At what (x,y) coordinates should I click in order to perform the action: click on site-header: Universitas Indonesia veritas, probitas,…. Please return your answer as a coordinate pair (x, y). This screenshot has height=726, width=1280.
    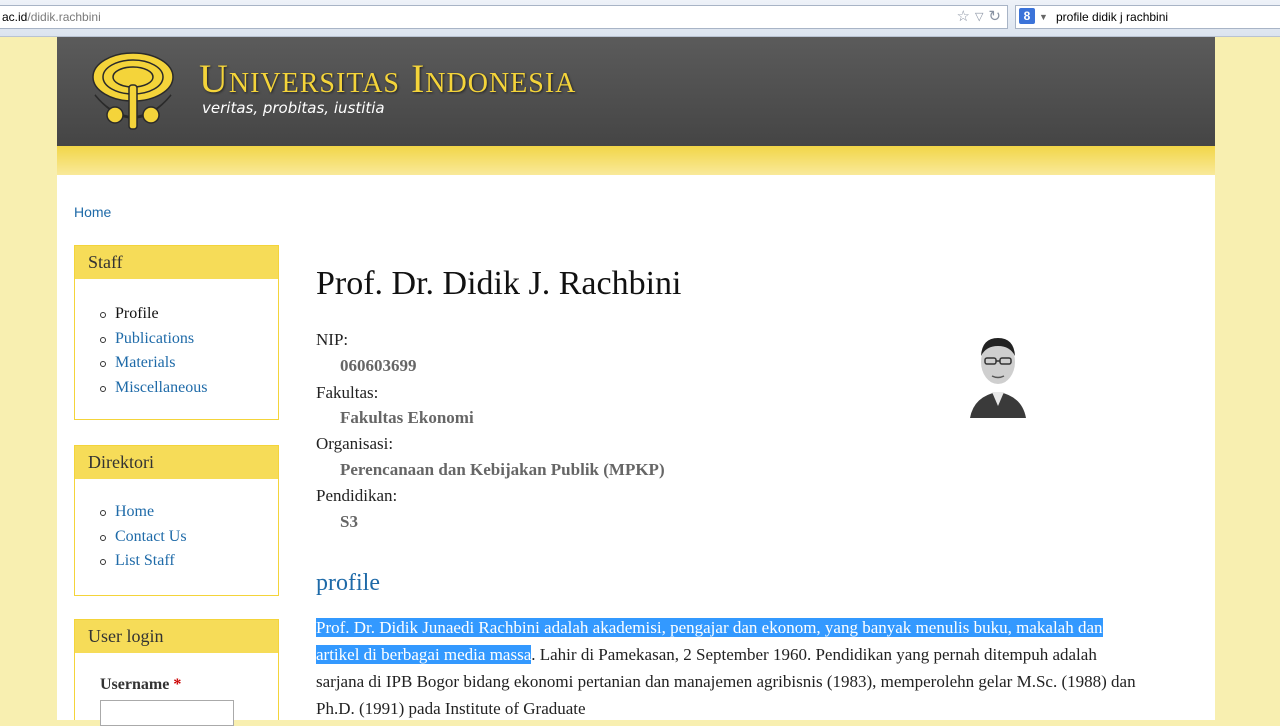
    Looking at the image, I should click on (636, 91).